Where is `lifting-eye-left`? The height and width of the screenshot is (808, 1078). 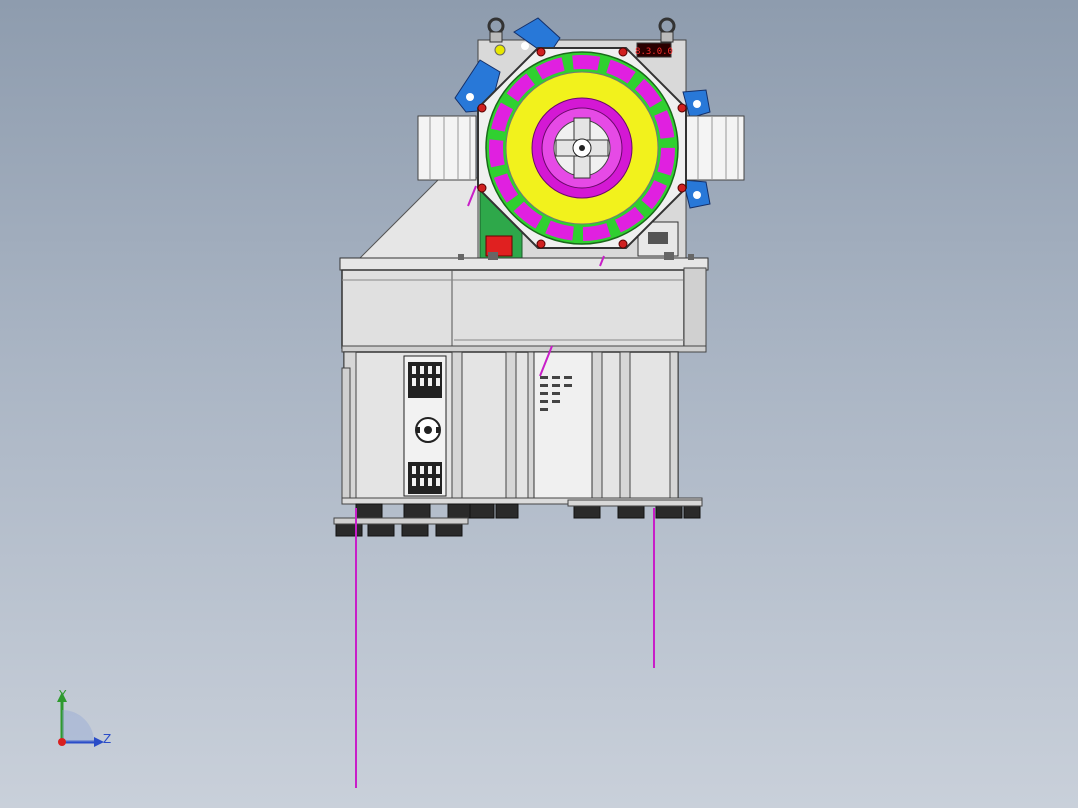 lifting-eye-left is located at coordinates (496, 30).